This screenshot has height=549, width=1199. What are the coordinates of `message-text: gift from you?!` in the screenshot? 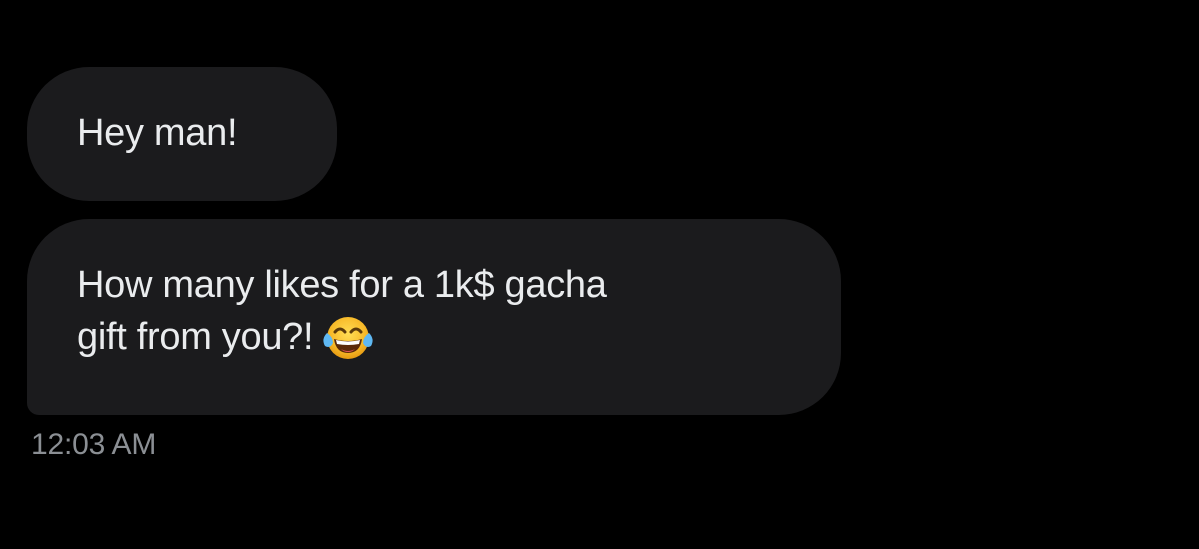 It's located at (195, 337).